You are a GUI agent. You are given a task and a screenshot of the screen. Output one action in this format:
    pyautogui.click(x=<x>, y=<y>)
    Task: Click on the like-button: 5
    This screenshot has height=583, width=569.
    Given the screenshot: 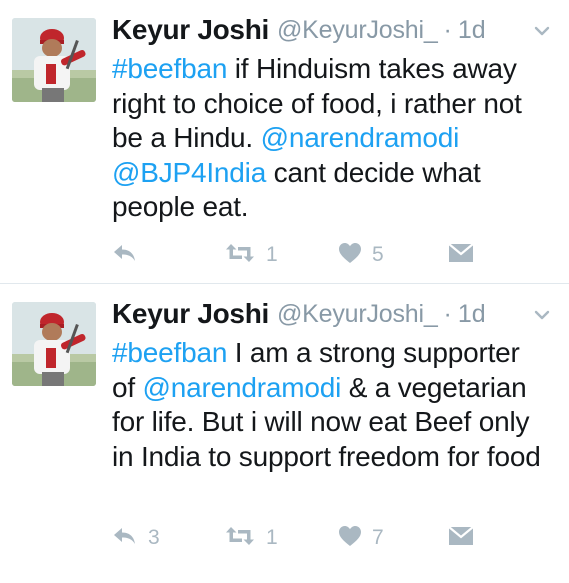 What is the action you would take?
    pyautogui.click(x=361, y=255)
    